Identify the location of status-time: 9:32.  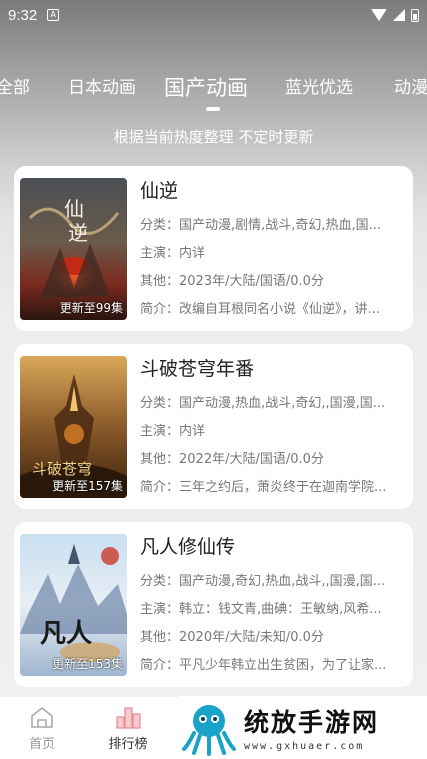
(23, 15).